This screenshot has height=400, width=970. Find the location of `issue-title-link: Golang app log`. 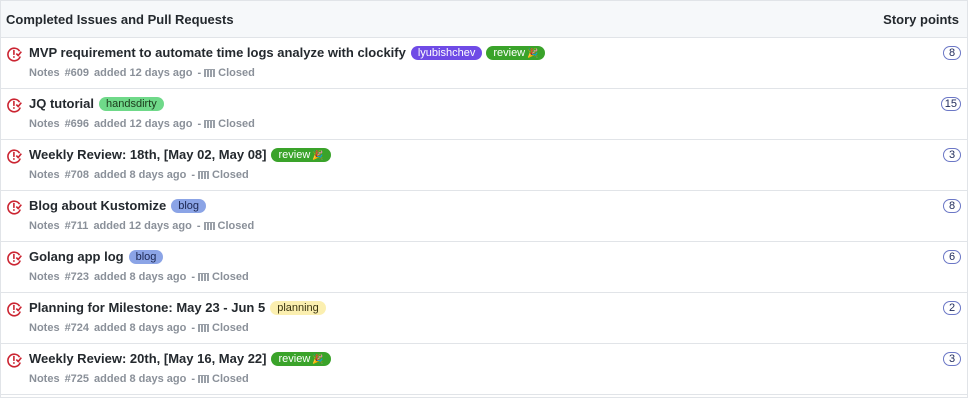

issue-title-link: Golang app log is located at coordinates (76, 256).